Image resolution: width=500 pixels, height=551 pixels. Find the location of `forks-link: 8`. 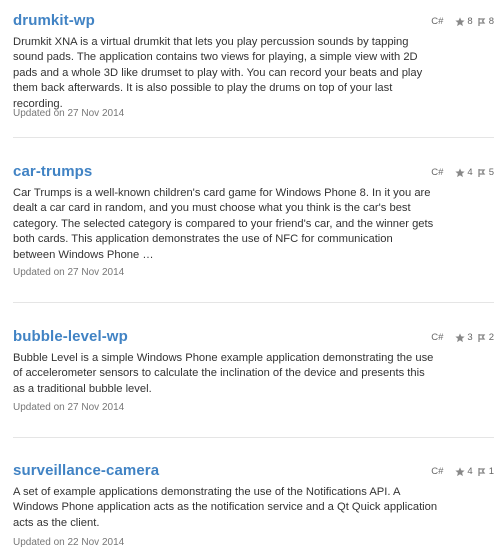

forks-link: 8 is located at coordinates (485, 21).